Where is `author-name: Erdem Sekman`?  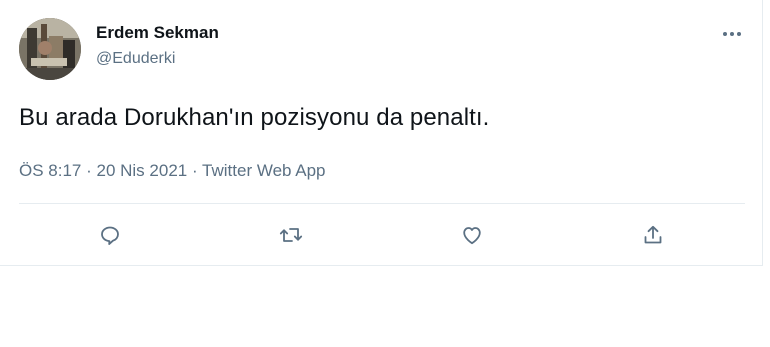
author-name: Erdem Sekman is located at coordinates (157, 33).